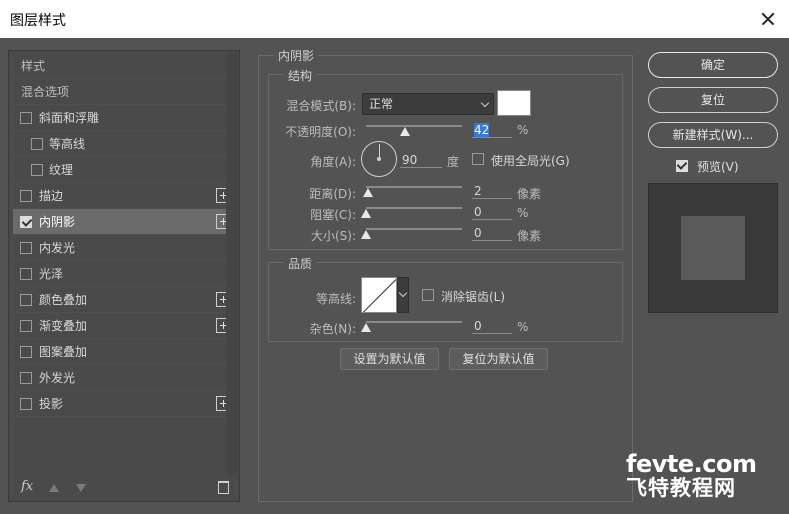 This screenshot has height=514, width=789. Describe the element at coordinates (26, 404) in the screenshot. I see `drop-shadow-checkbox` at that location.